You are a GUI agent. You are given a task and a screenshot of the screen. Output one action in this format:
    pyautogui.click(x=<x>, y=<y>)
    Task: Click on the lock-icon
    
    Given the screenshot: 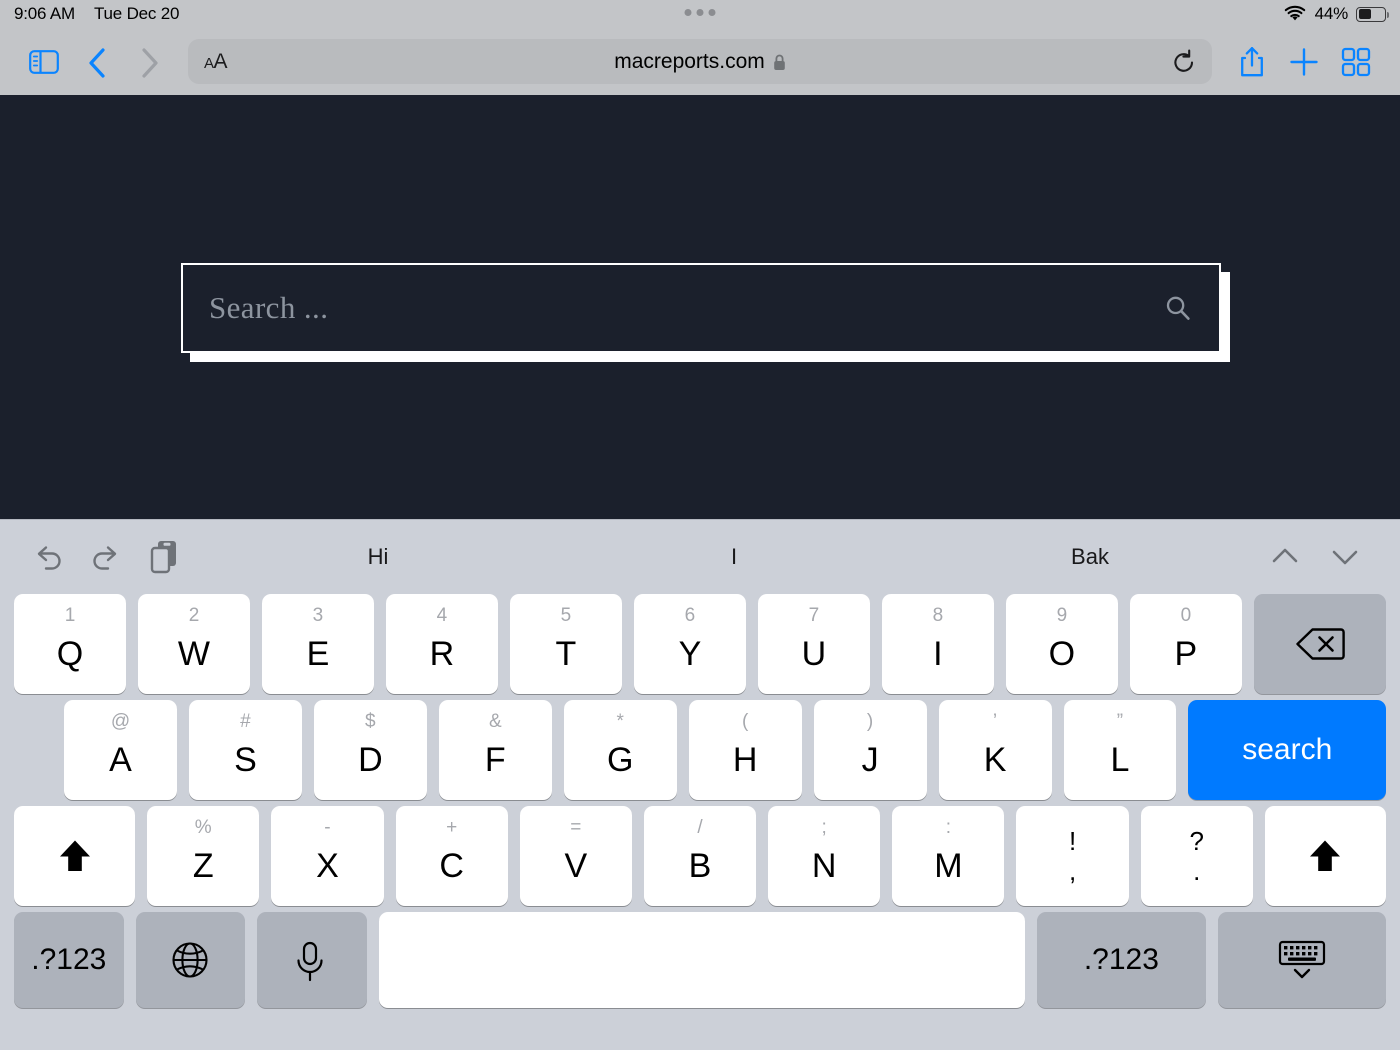 What is the action you would take?
    pyautogui.click(x=779, y=62)
    